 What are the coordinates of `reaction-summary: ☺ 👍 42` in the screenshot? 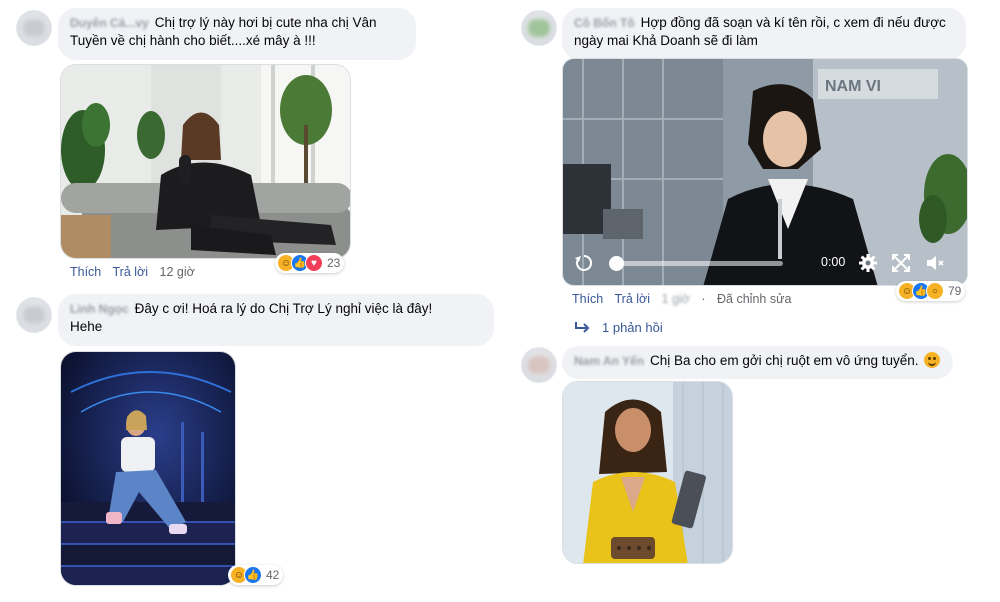 It's located at (256, 575).